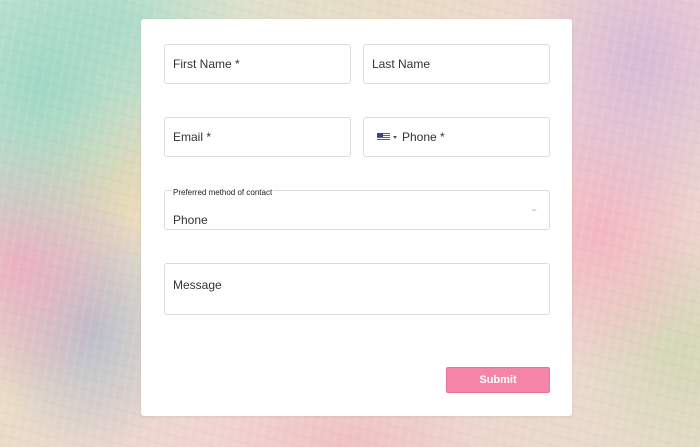 The height and width of the screenshot is (447, 700). Describe the element at coordinates (192, 137) in the screenshot. I see `email-placeholder: Email *` at that location.